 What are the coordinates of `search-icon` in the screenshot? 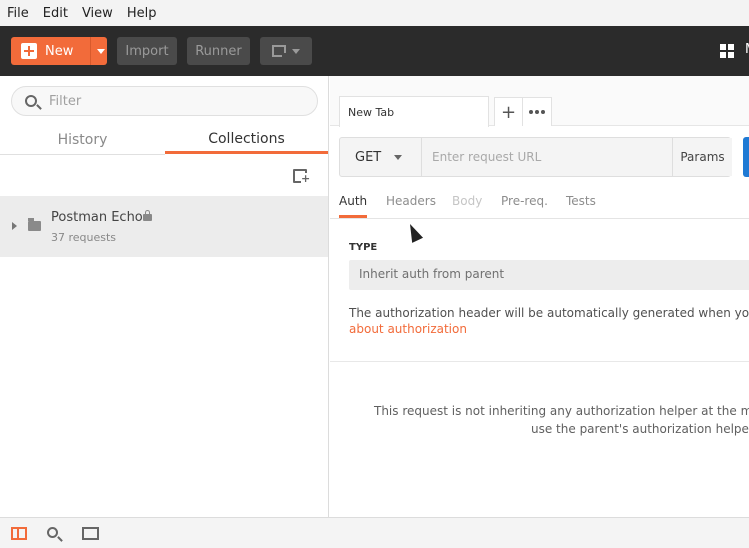 It's located at (31, 101).